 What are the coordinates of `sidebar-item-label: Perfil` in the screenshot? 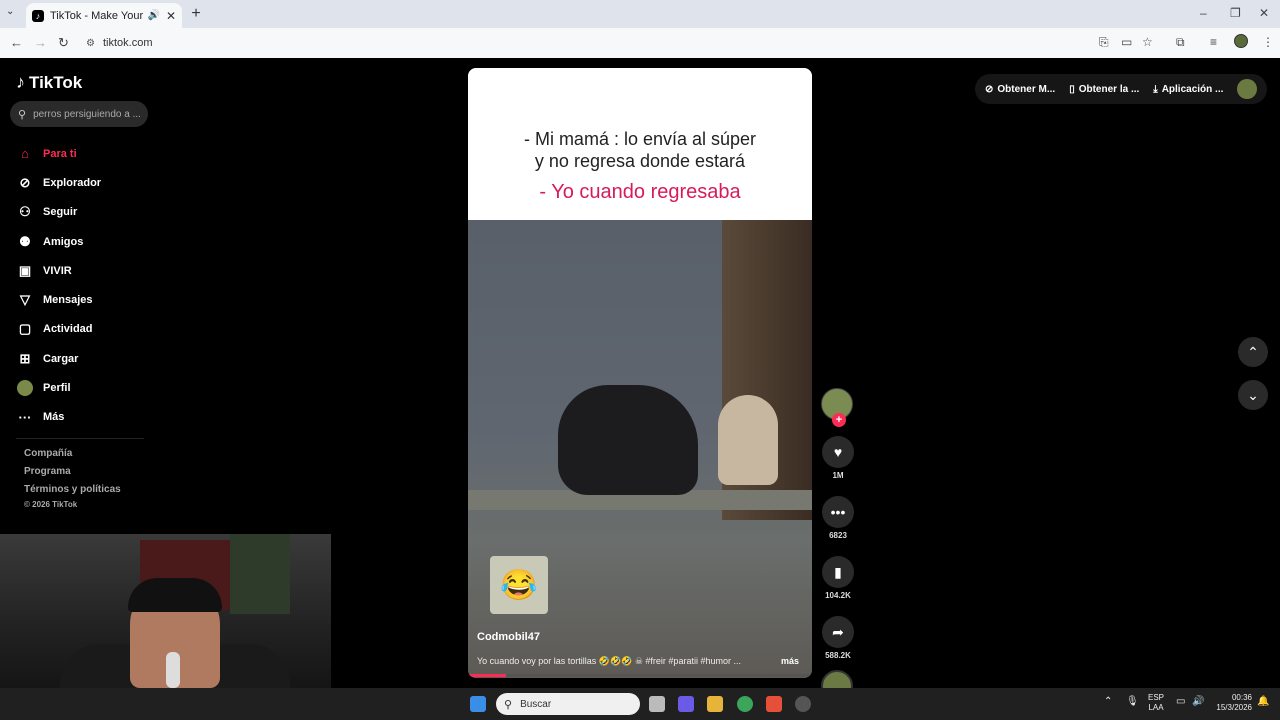 It's located at (57, 388).